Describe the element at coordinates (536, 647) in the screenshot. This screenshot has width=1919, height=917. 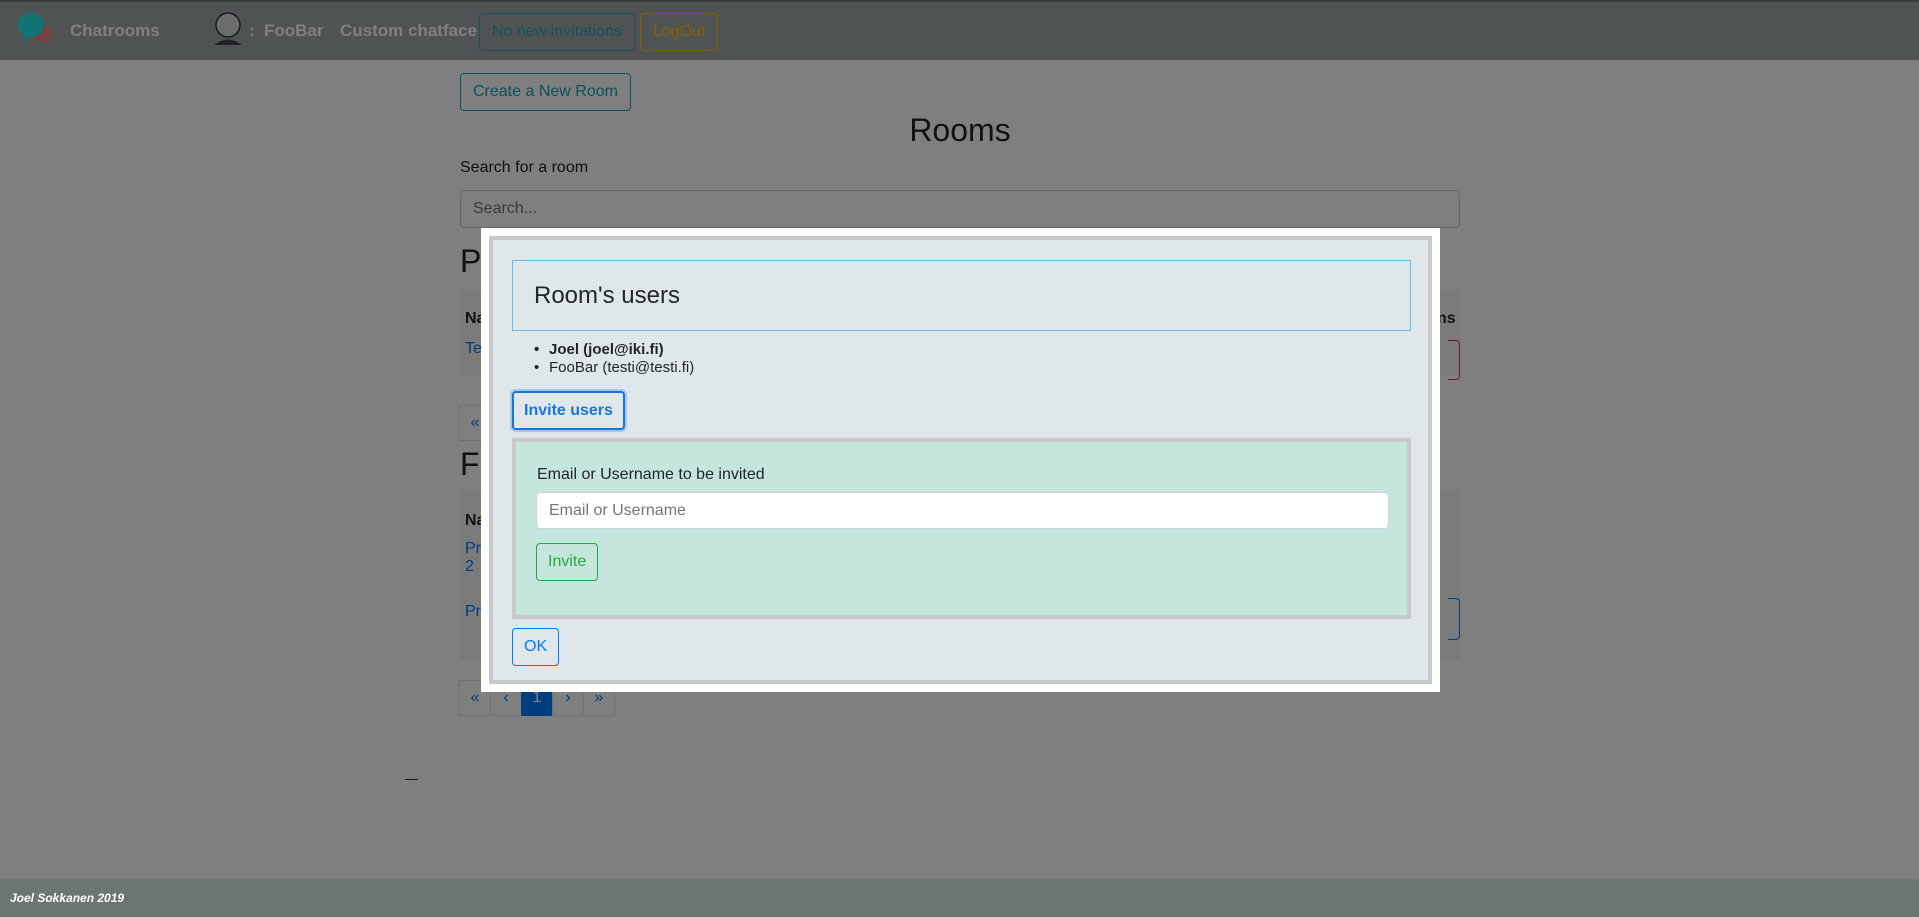
I see `ok-button: OK` at that location.